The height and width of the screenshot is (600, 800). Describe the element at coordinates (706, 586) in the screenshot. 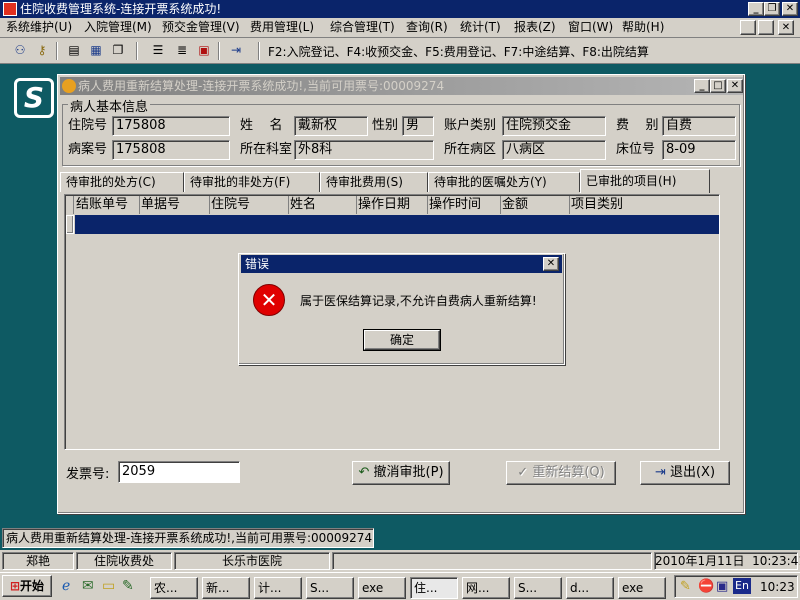

I see `tray-stop-icon: ⛔` at that location.